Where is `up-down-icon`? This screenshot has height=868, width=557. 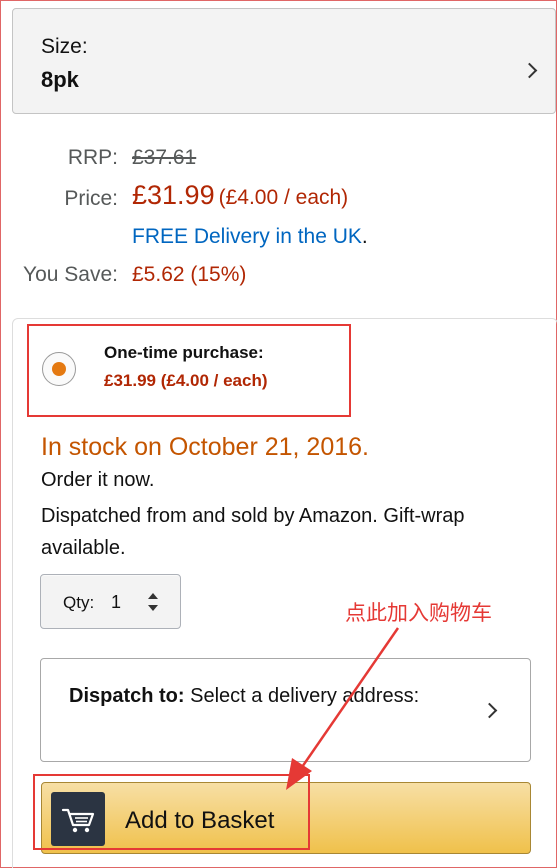
up-down-icon is located at coordinates (153, 602).